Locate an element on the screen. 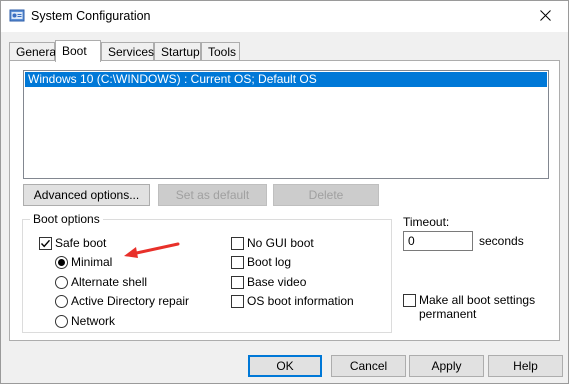 This screenshot has width=569, height=384. tab-startup: Startup is located at coordinates (177, 51).